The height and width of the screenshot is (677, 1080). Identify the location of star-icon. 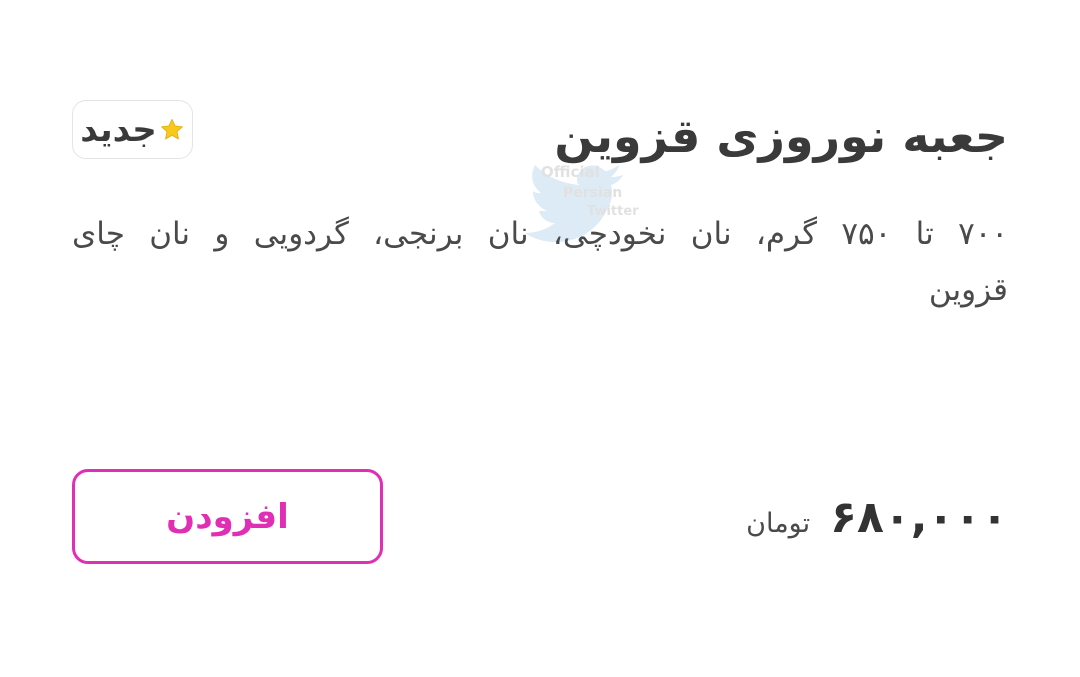
(171, 128).